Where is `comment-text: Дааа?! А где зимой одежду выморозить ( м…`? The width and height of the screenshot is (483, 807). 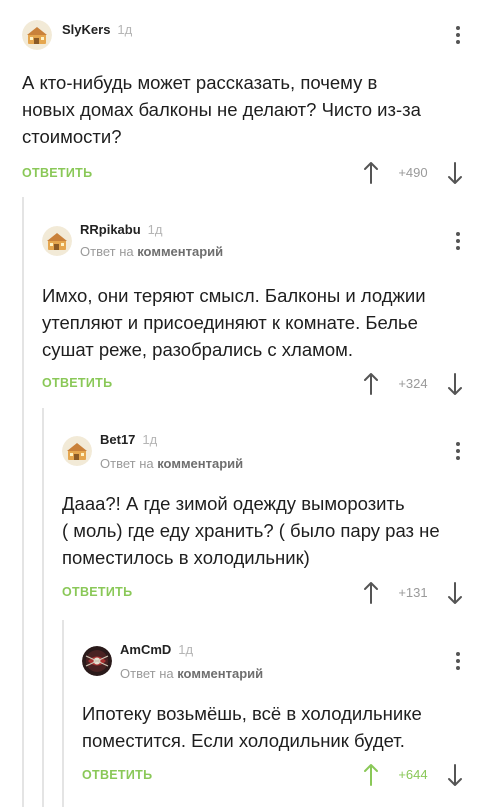
comment-text: Дааа?! А где зимой одежду выморозить ( м… is located at coordinates (251, 530).